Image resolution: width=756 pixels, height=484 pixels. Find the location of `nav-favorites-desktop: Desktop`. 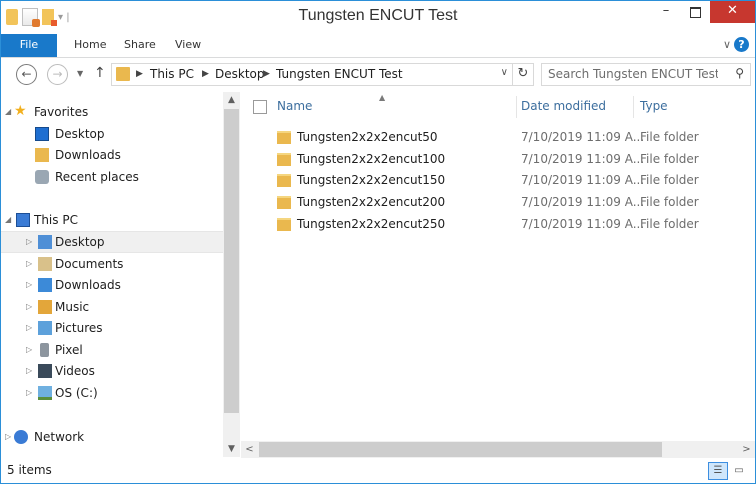

nav-favorites-desktop: Desktop is located at coordinates (112, 134).